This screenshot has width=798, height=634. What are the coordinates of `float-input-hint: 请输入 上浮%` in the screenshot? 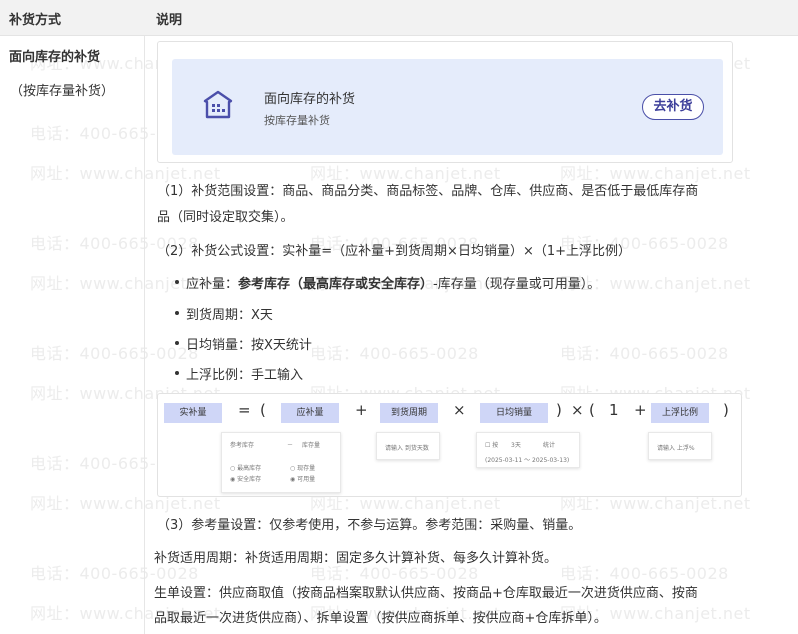 It's located at (676, 448).